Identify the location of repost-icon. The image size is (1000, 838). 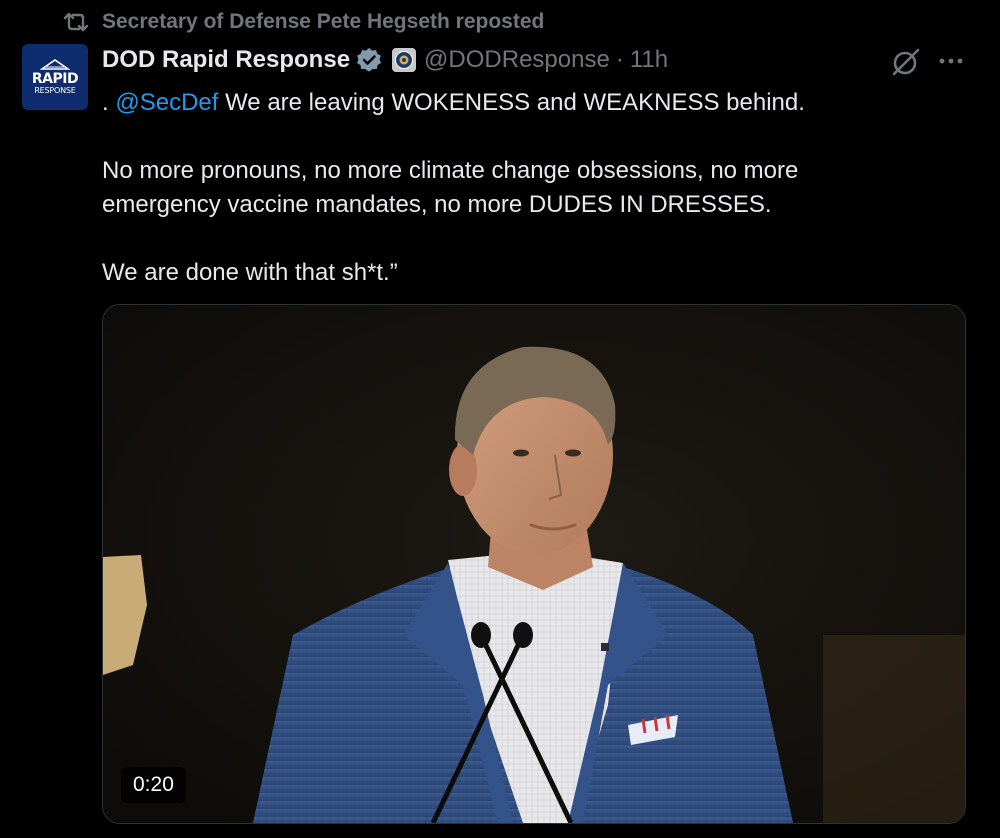
(76, 22).